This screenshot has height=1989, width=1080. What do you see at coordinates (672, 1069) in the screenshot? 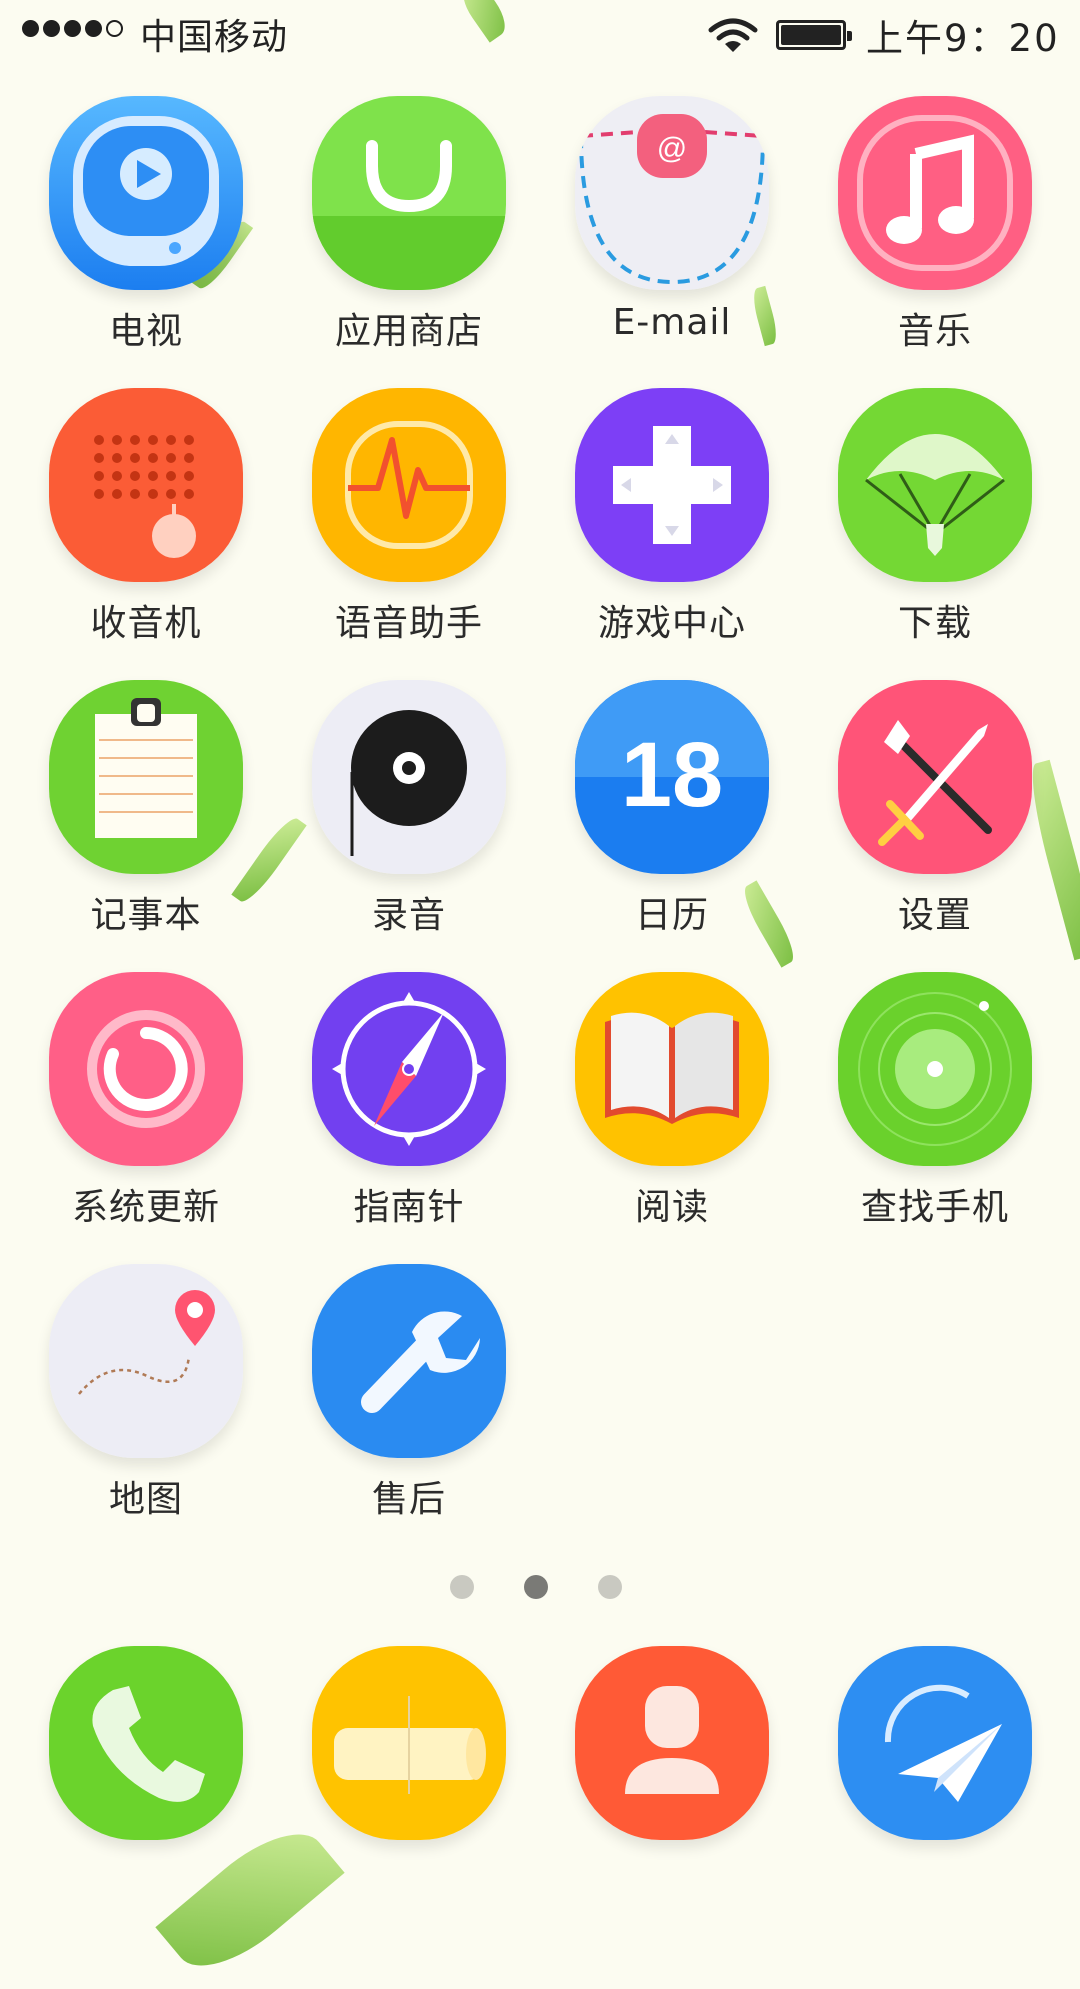
I see `book-icon` at bounding box center [672, 1069].